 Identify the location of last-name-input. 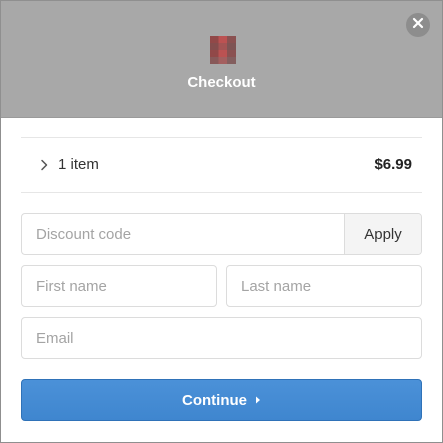
(324, 286).